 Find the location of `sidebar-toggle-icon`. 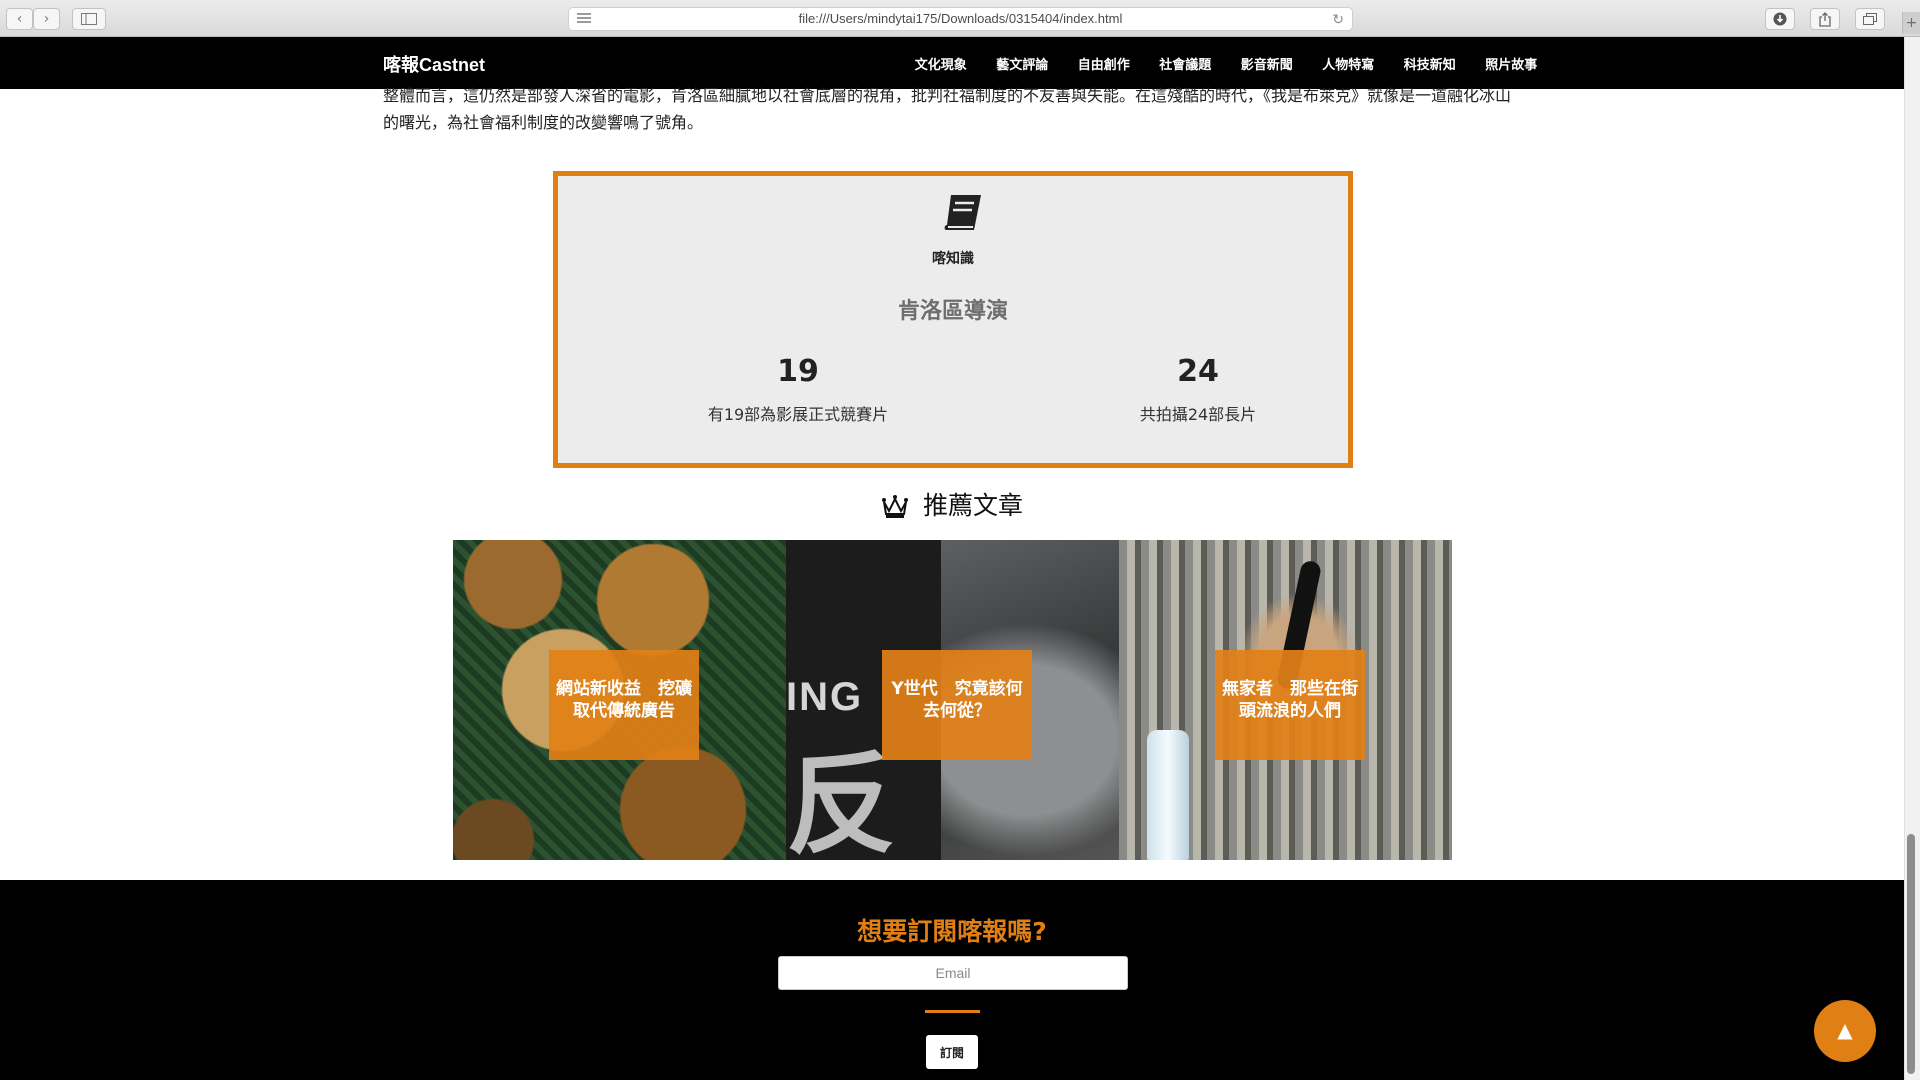

sidebar-toggle-icon is located at coordinates (89, 19).